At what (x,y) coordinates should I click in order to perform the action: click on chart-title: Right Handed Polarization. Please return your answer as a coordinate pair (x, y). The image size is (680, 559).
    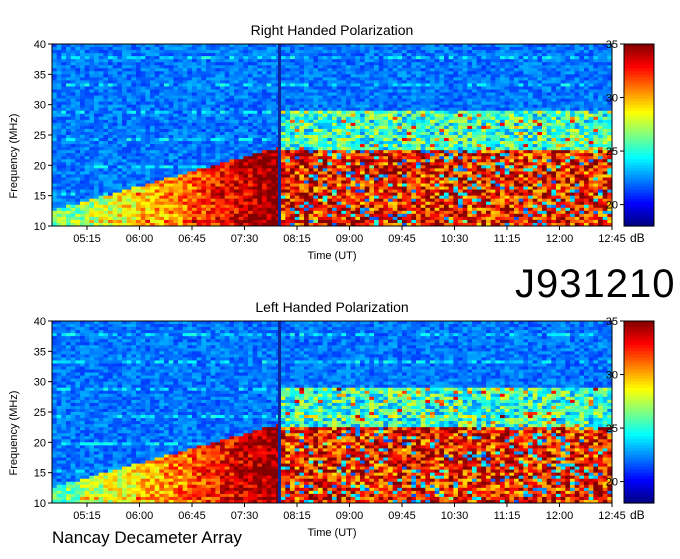
    Looking at the image, I should click on (332, 30).